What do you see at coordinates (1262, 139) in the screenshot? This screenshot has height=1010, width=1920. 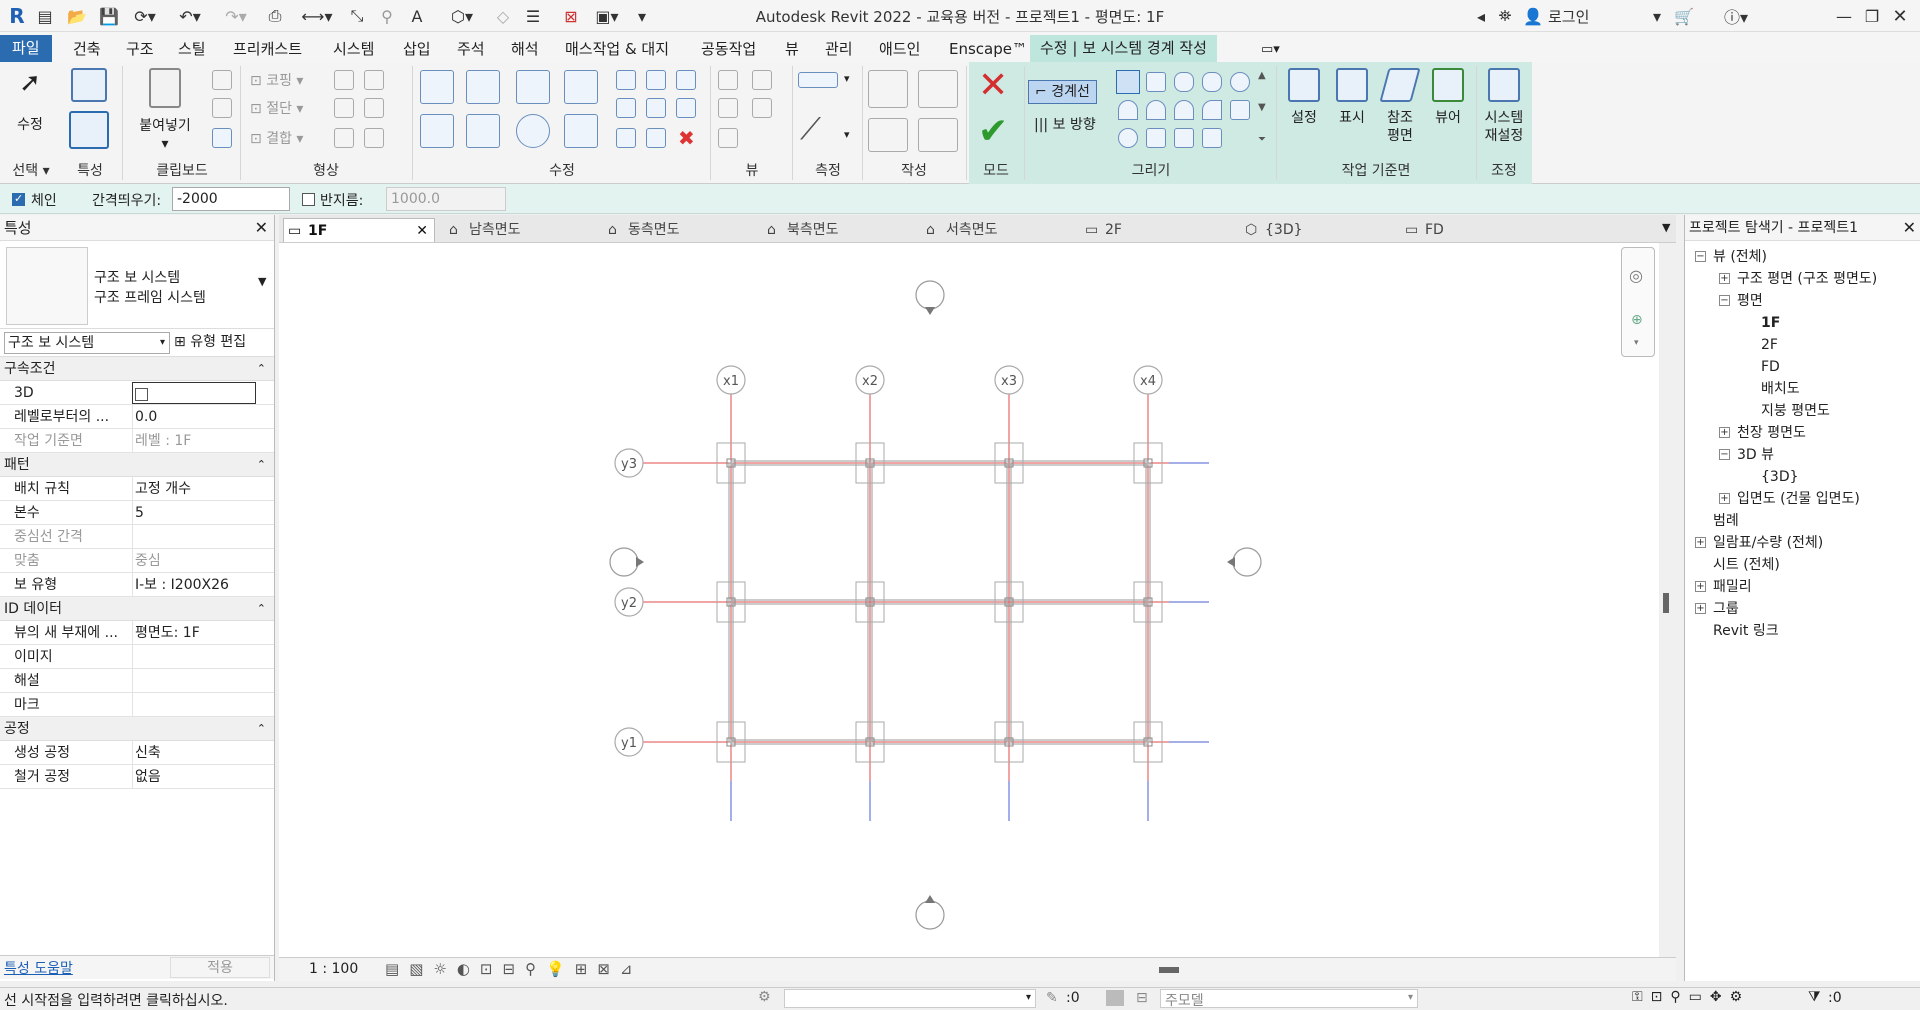 I see `draw-expand-icon: ⏷` at bounding box center [1262, 139].